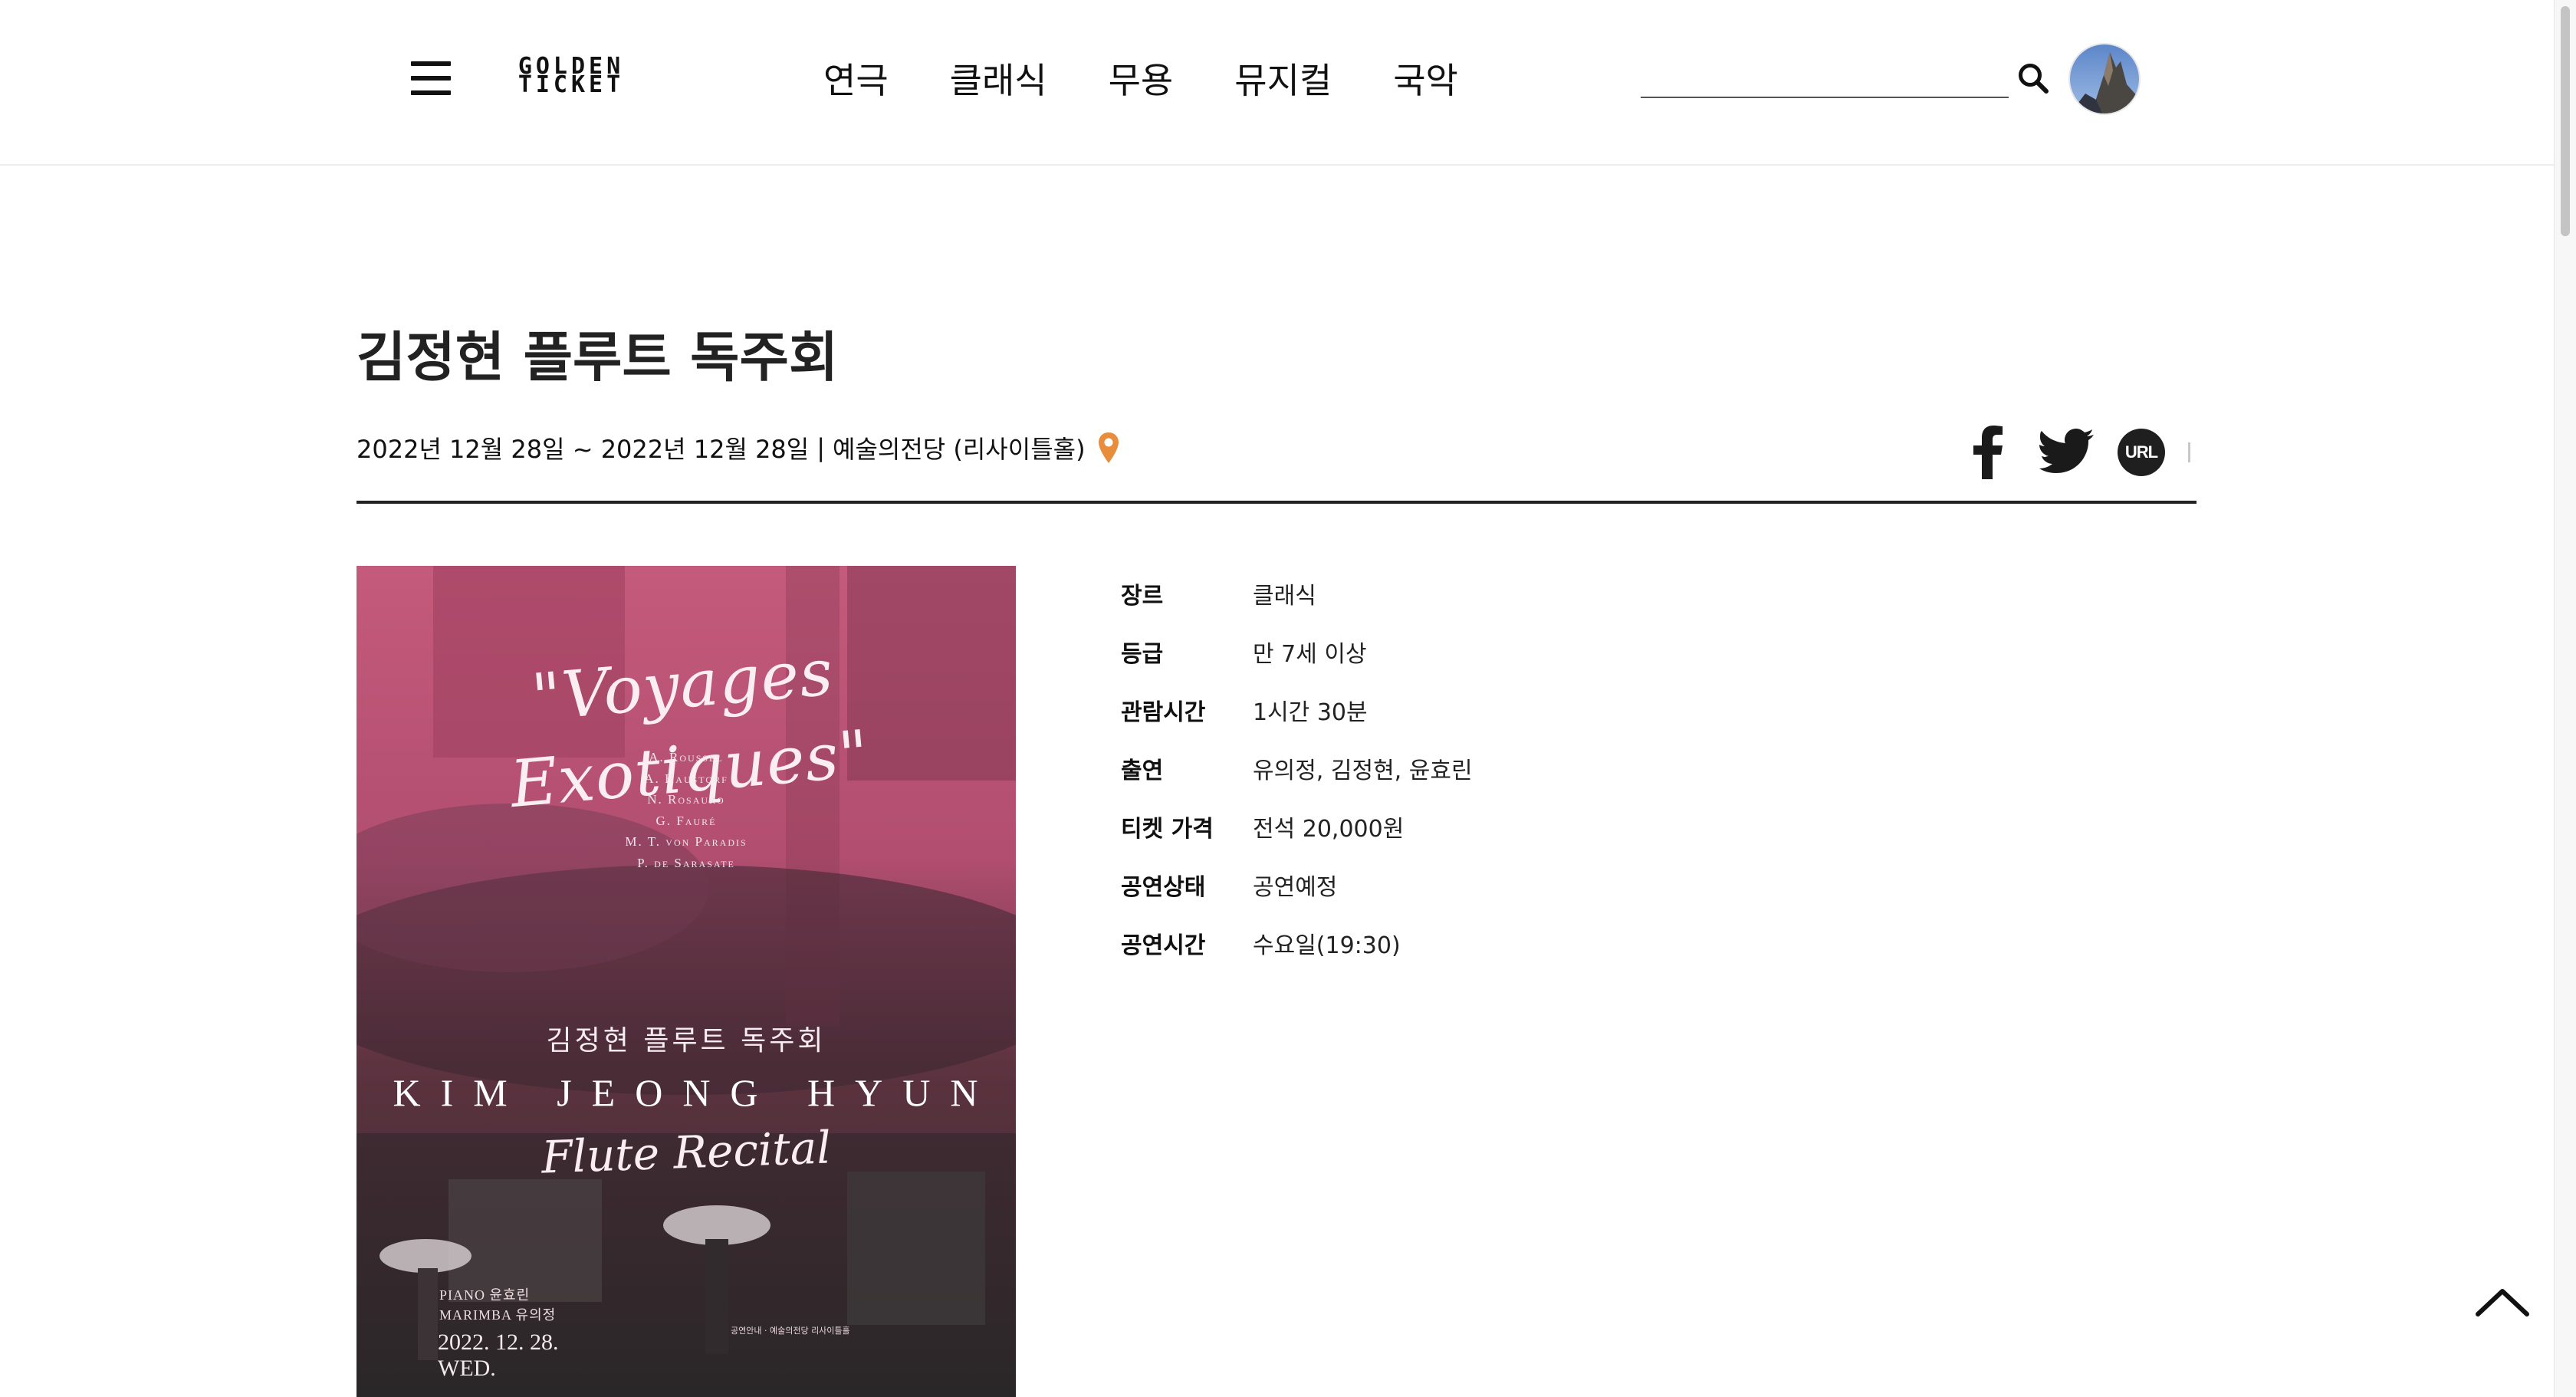 The width and height of the screenshot is (2576, 1397). I want to click on title-divider, so click(1276, 502).